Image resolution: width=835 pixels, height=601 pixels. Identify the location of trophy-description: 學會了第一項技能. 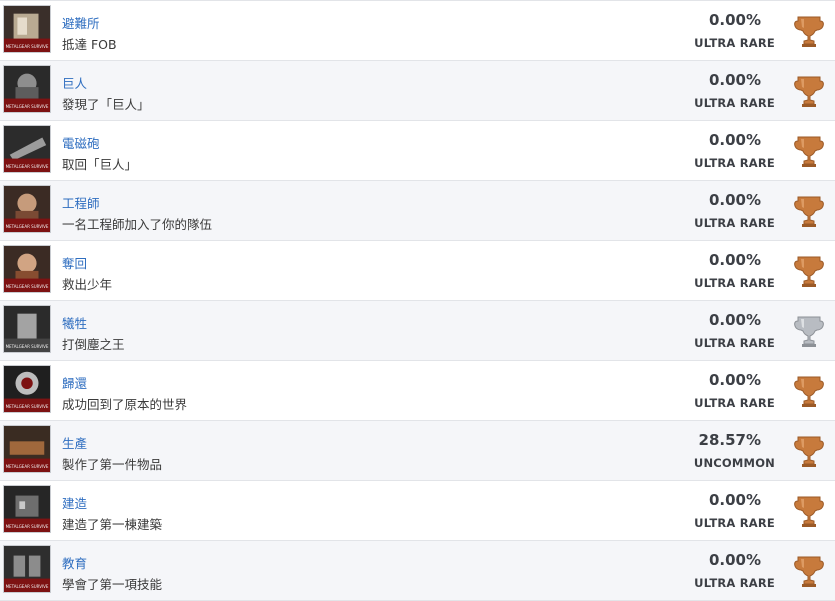
(112, 584).